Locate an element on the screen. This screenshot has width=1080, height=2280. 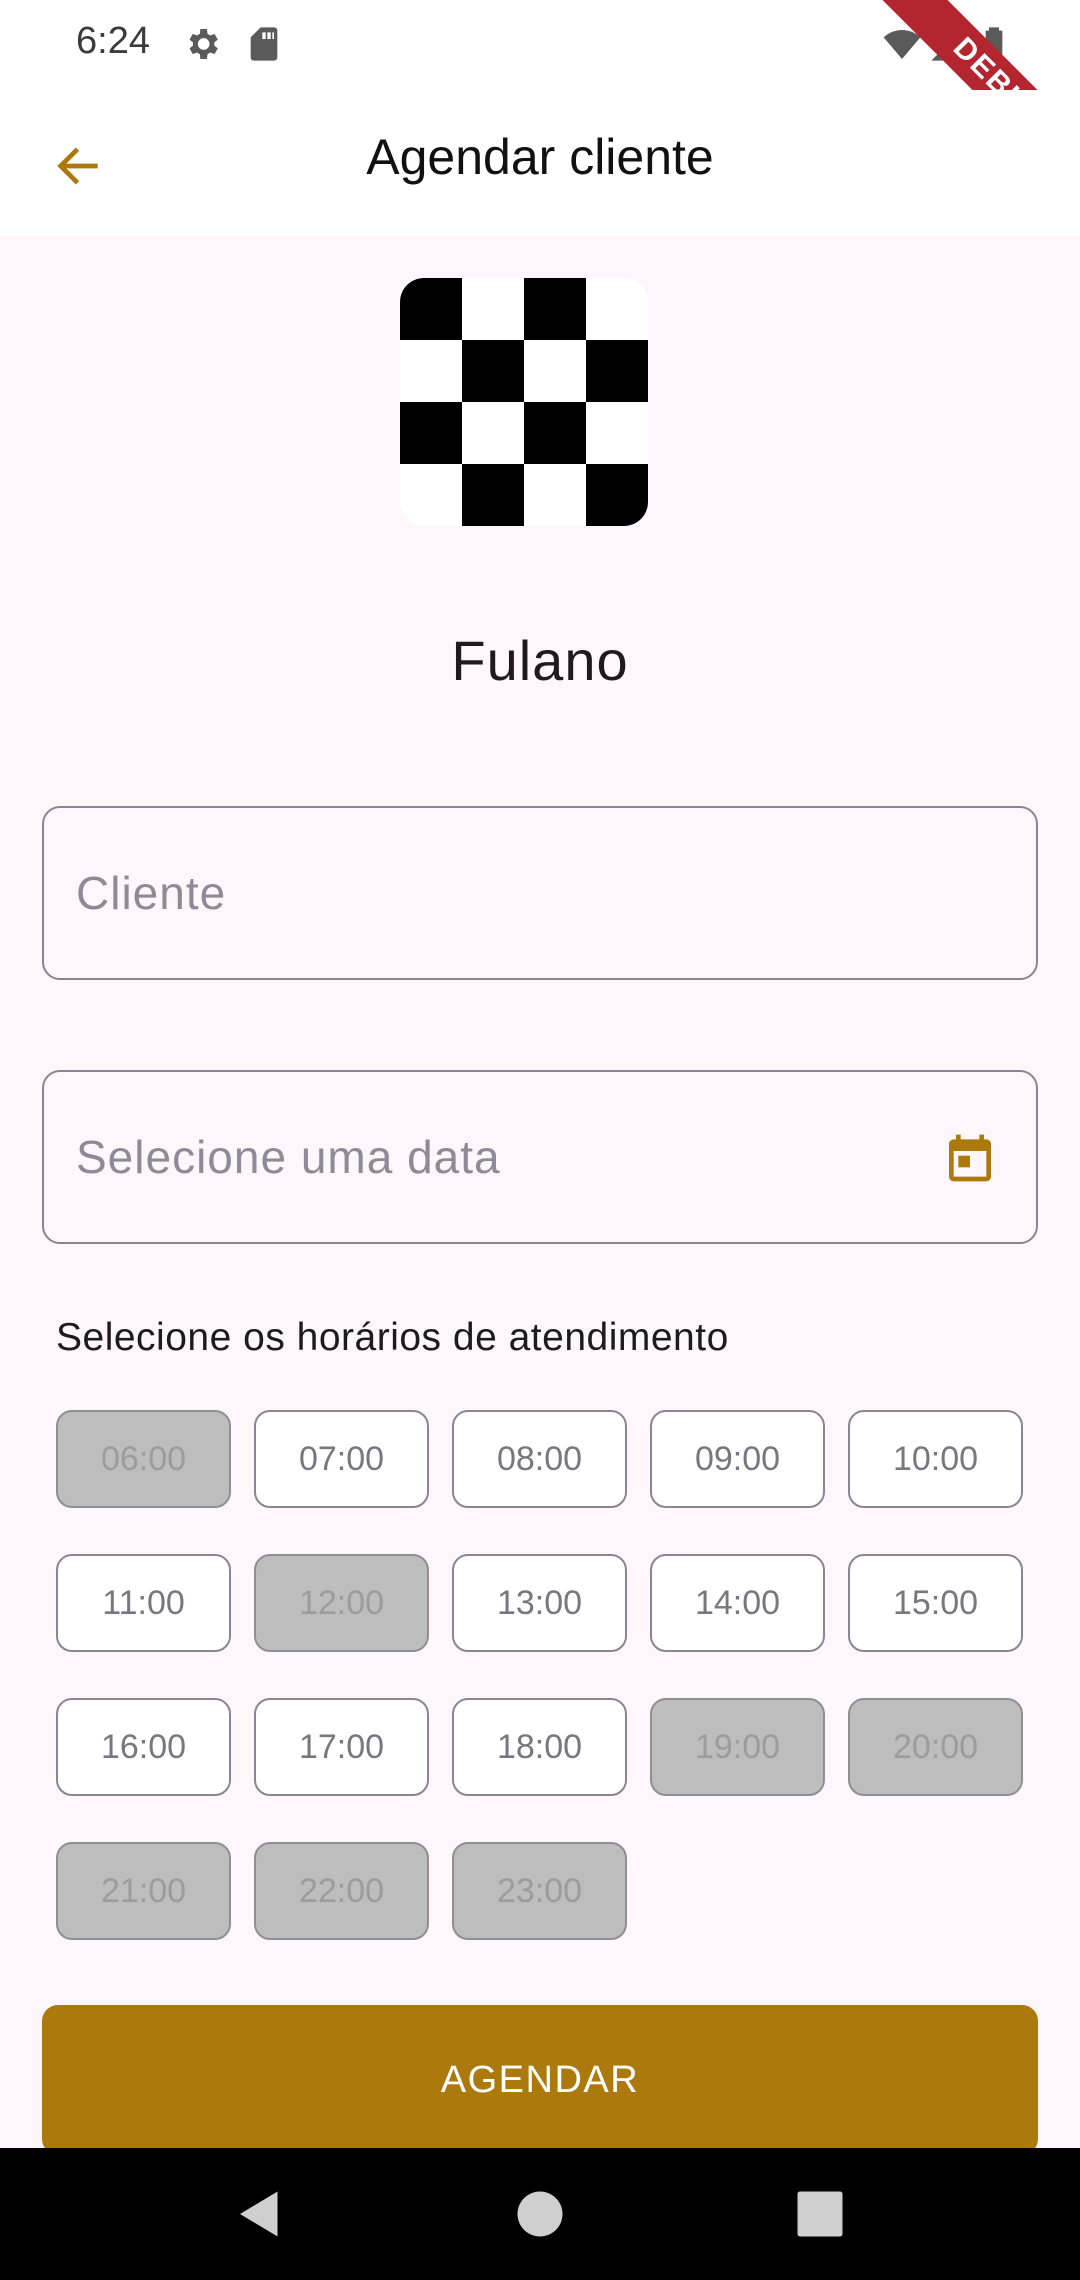
time-slot-0800: 08:00 is located at coordinates (539, 1459).